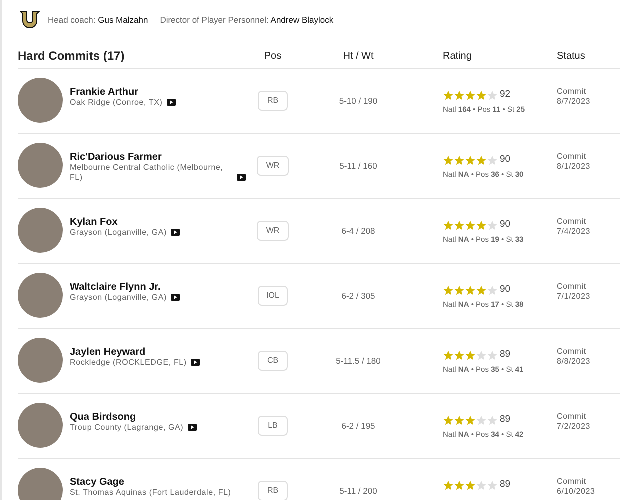 The image size is (620, 500). I want to click on commit-date: 8/8/2023, so click(574, 362).